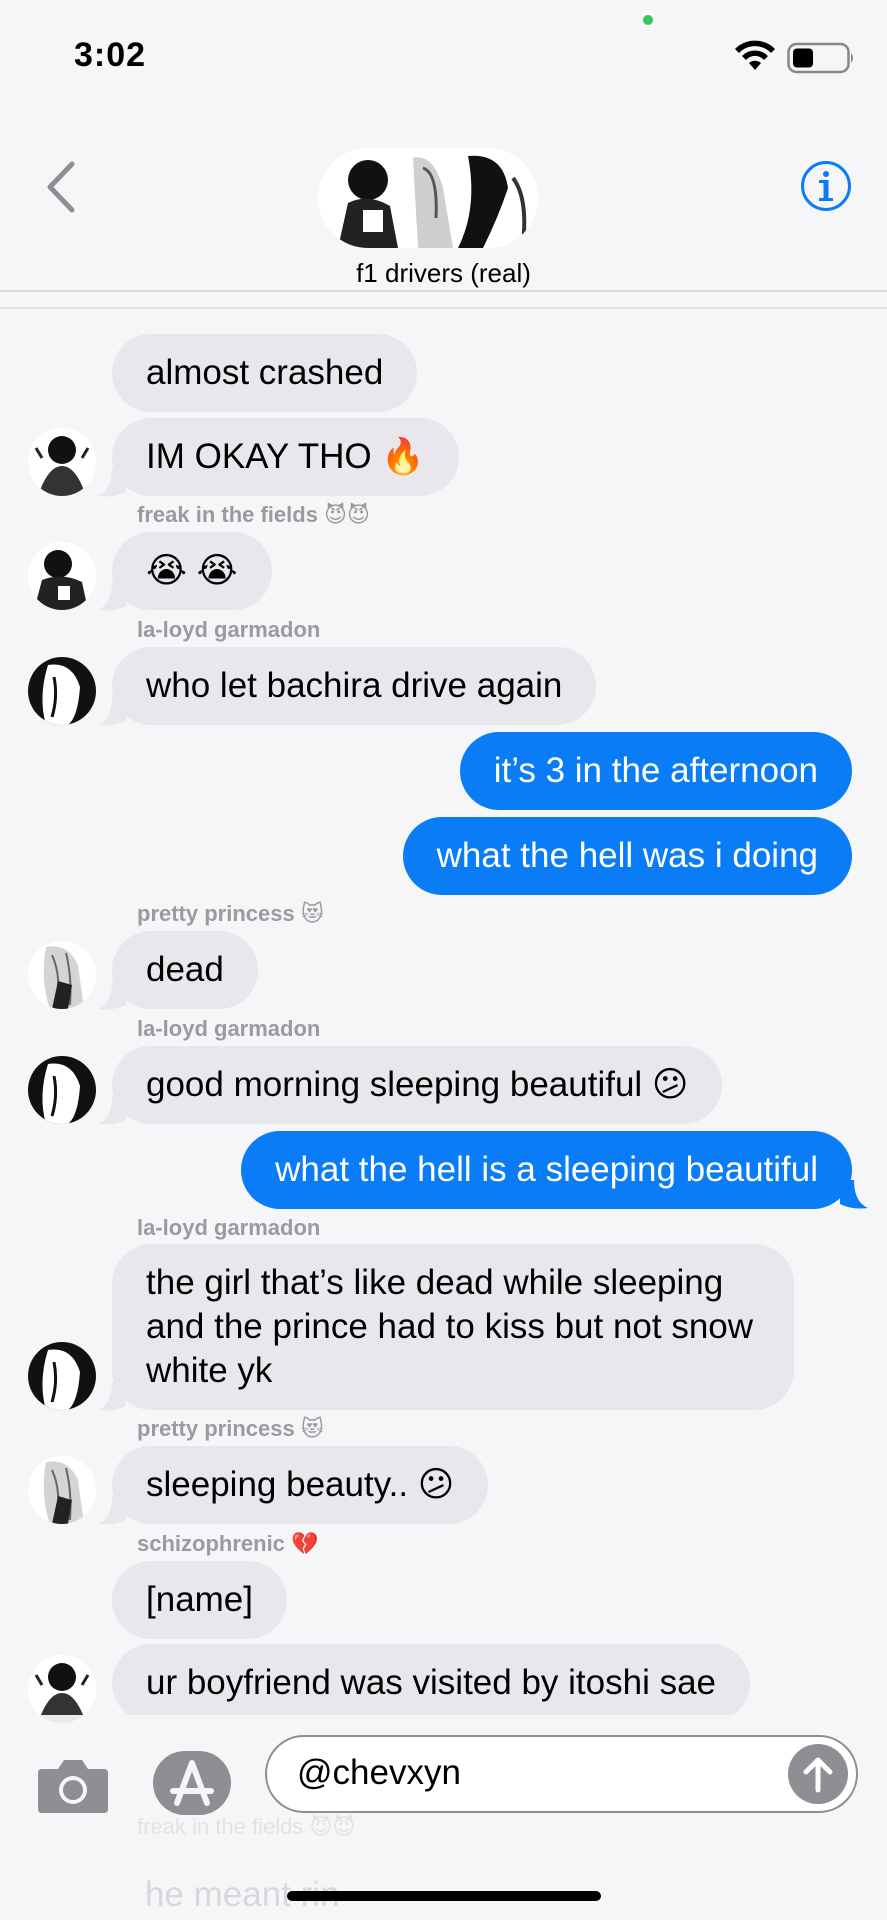 The image size is (887, 1920). What do you see at coordinates (820, 58) in the screenshot?
I see `battery-icon` at bounding box center [820, 58].